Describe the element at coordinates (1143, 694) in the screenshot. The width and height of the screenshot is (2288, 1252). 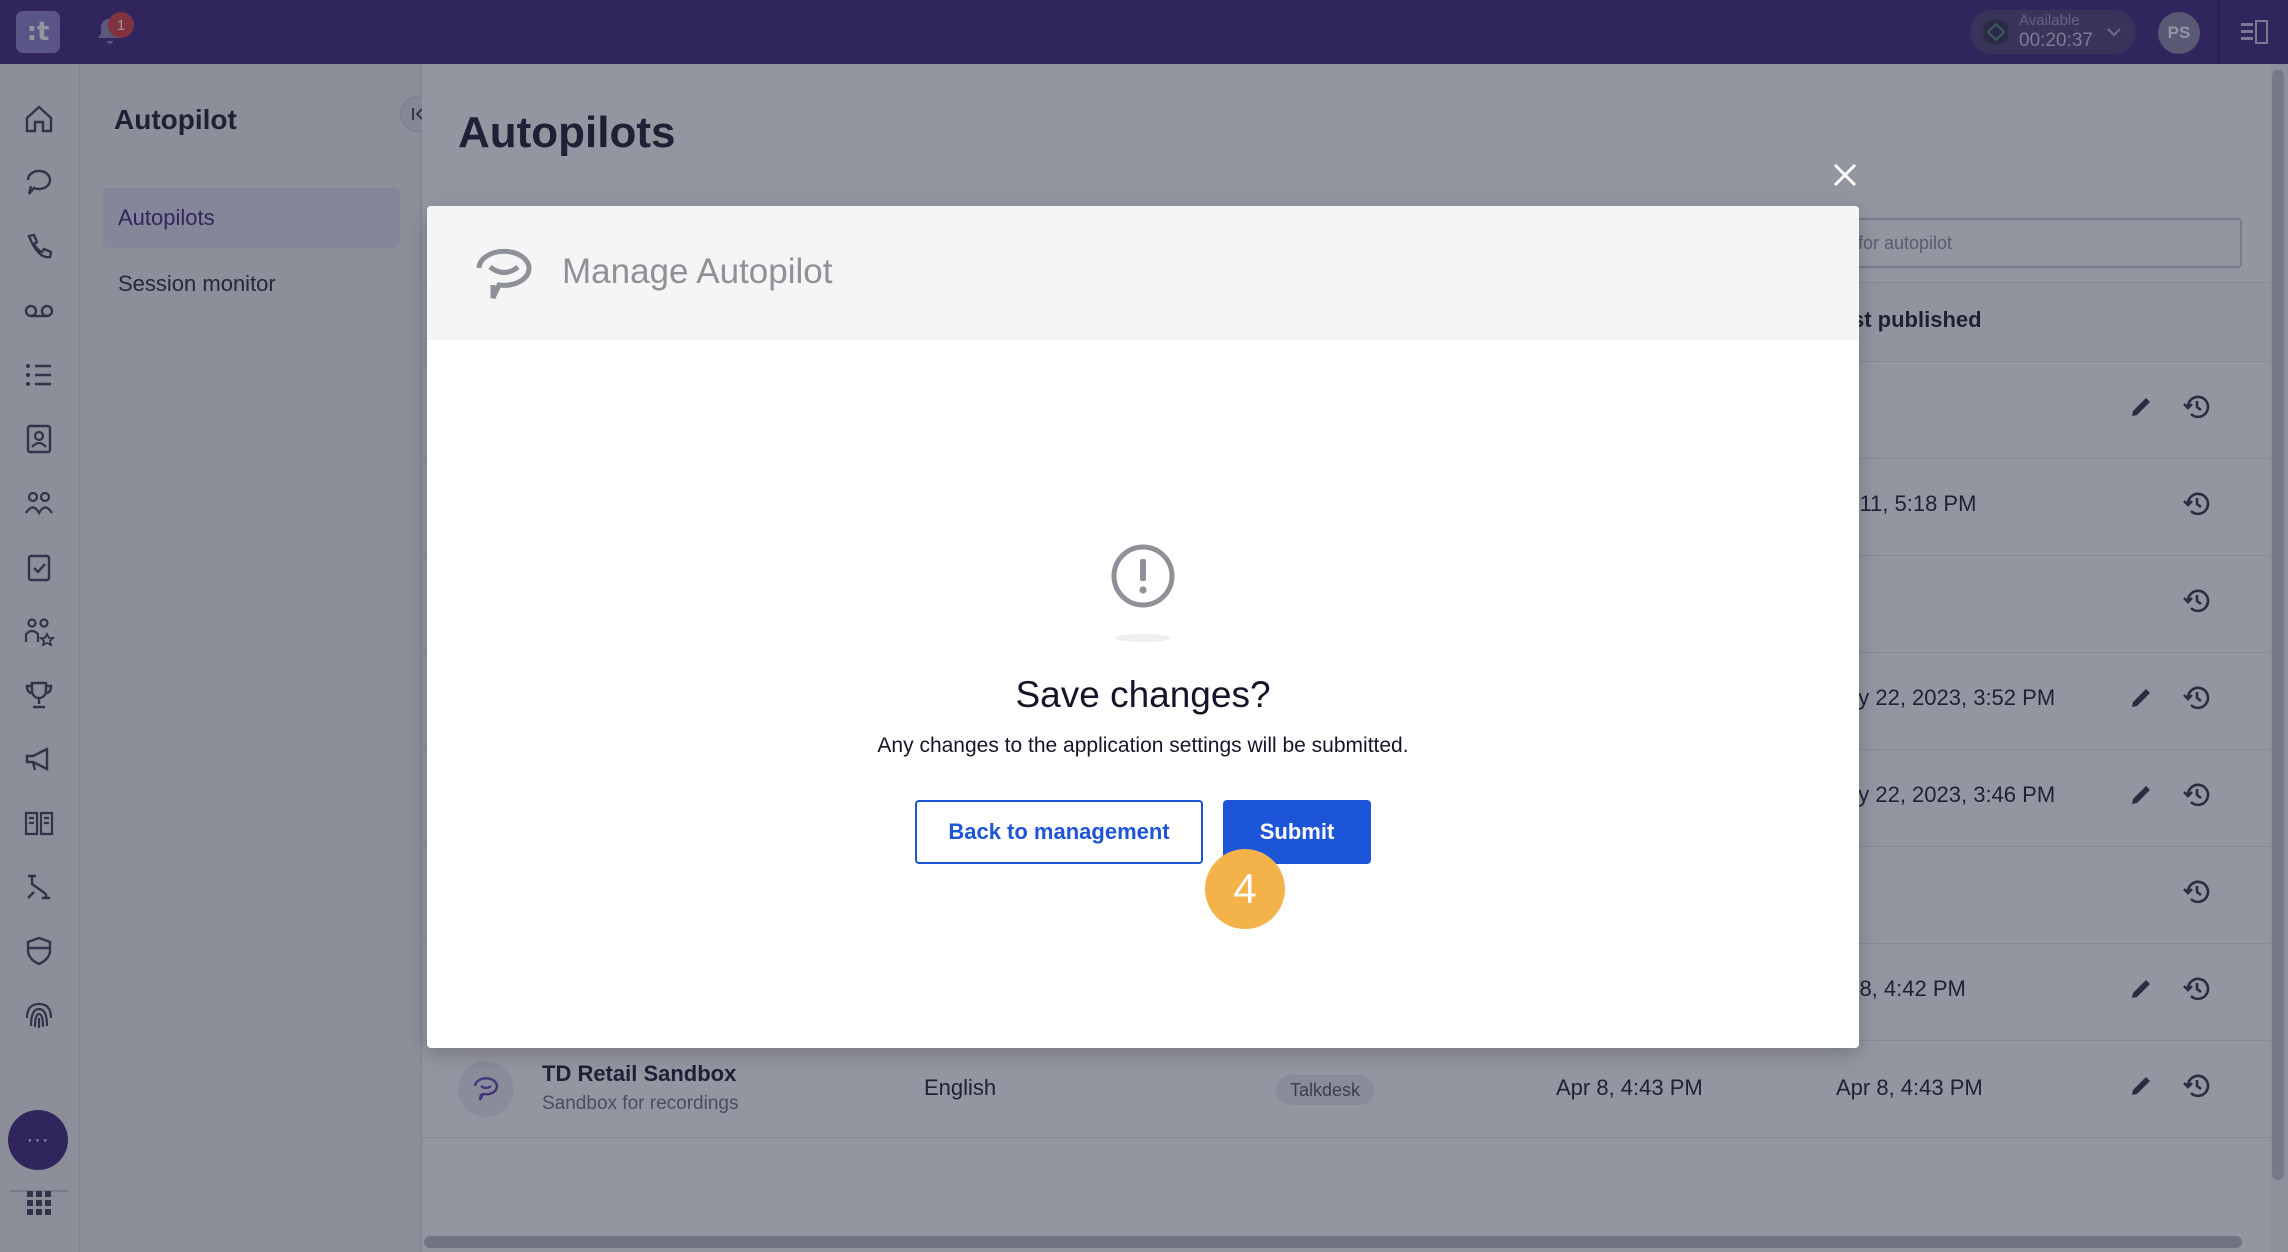
I see `dialog-heading: Save changes?` at that location.